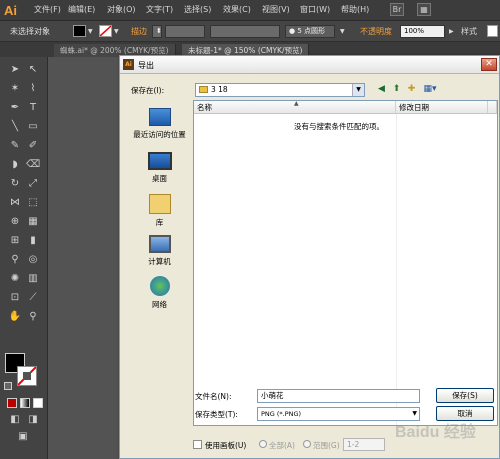  Describe the element at coordinates (339, 126) in the screenshot. I see `empty-message: 没有与搜索条件匹配的项。` at that location.